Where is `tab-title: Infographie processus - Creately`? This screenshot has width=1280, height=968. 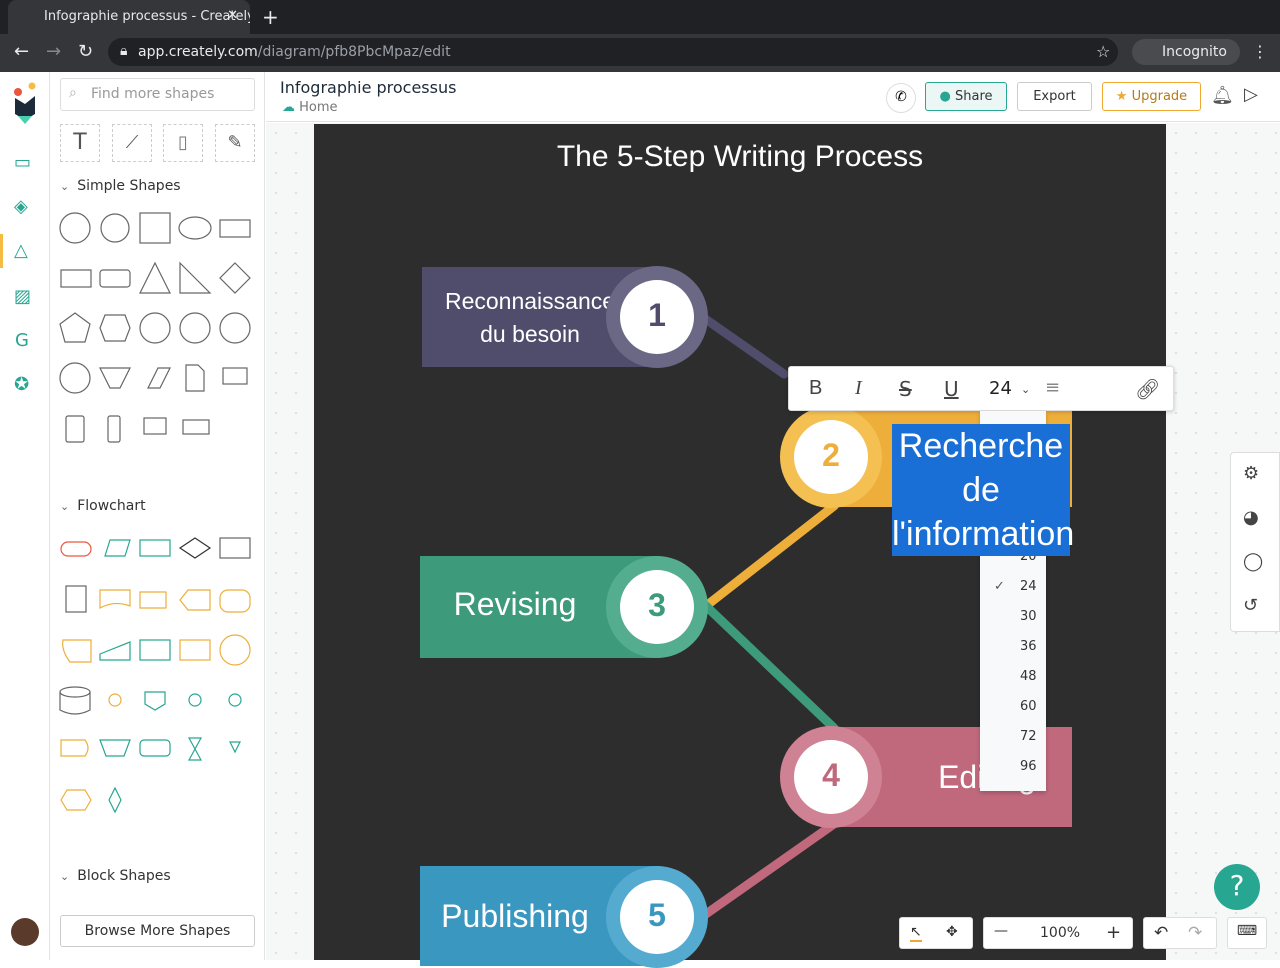
tab-title: Infographie processus - Creately is located at coordinates (147, 16).